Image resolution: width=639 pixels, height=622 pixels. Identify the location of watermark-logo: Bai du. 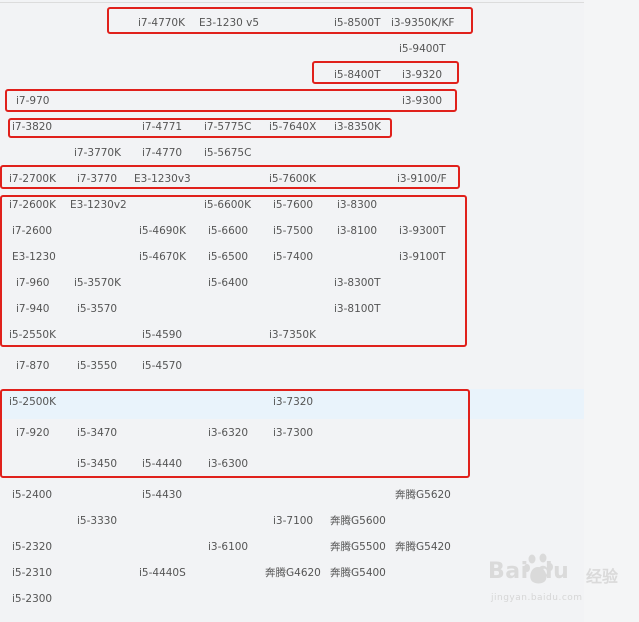
(529, 571).